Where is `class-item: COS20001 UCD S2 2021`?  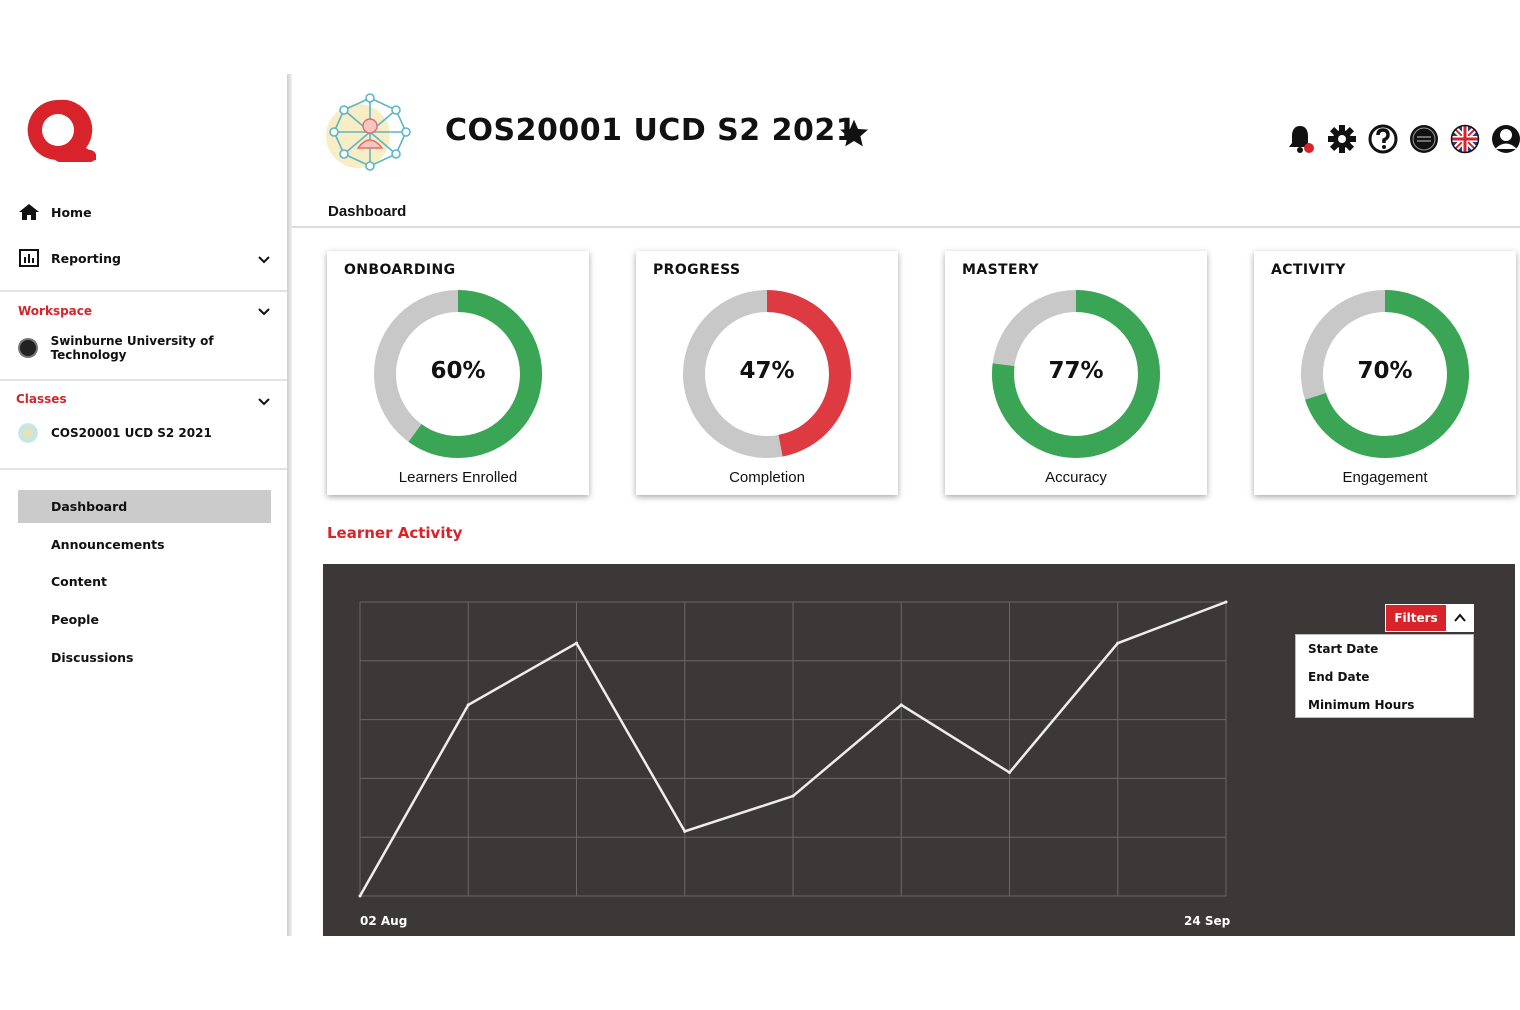
class-item: COS20001 UCD S2 2021 is located at coordinates (115, 433).